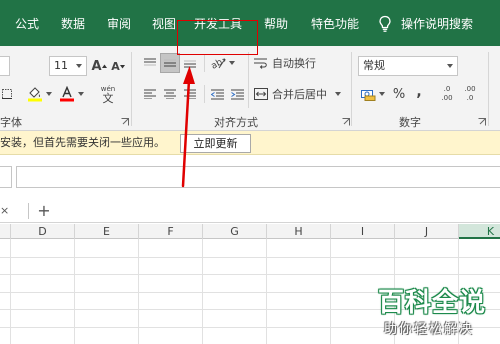 This screenshot has width=500, height=344. Describe the element at coordinates (258, 177) in the screenshot. I see `formula-input` at that location.